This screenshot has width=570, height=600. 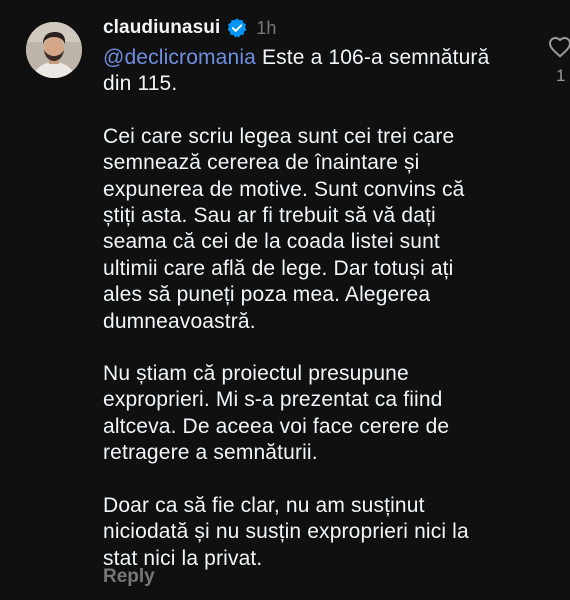 I want to click on username: claudiunasui, so click(x=161, y=28).